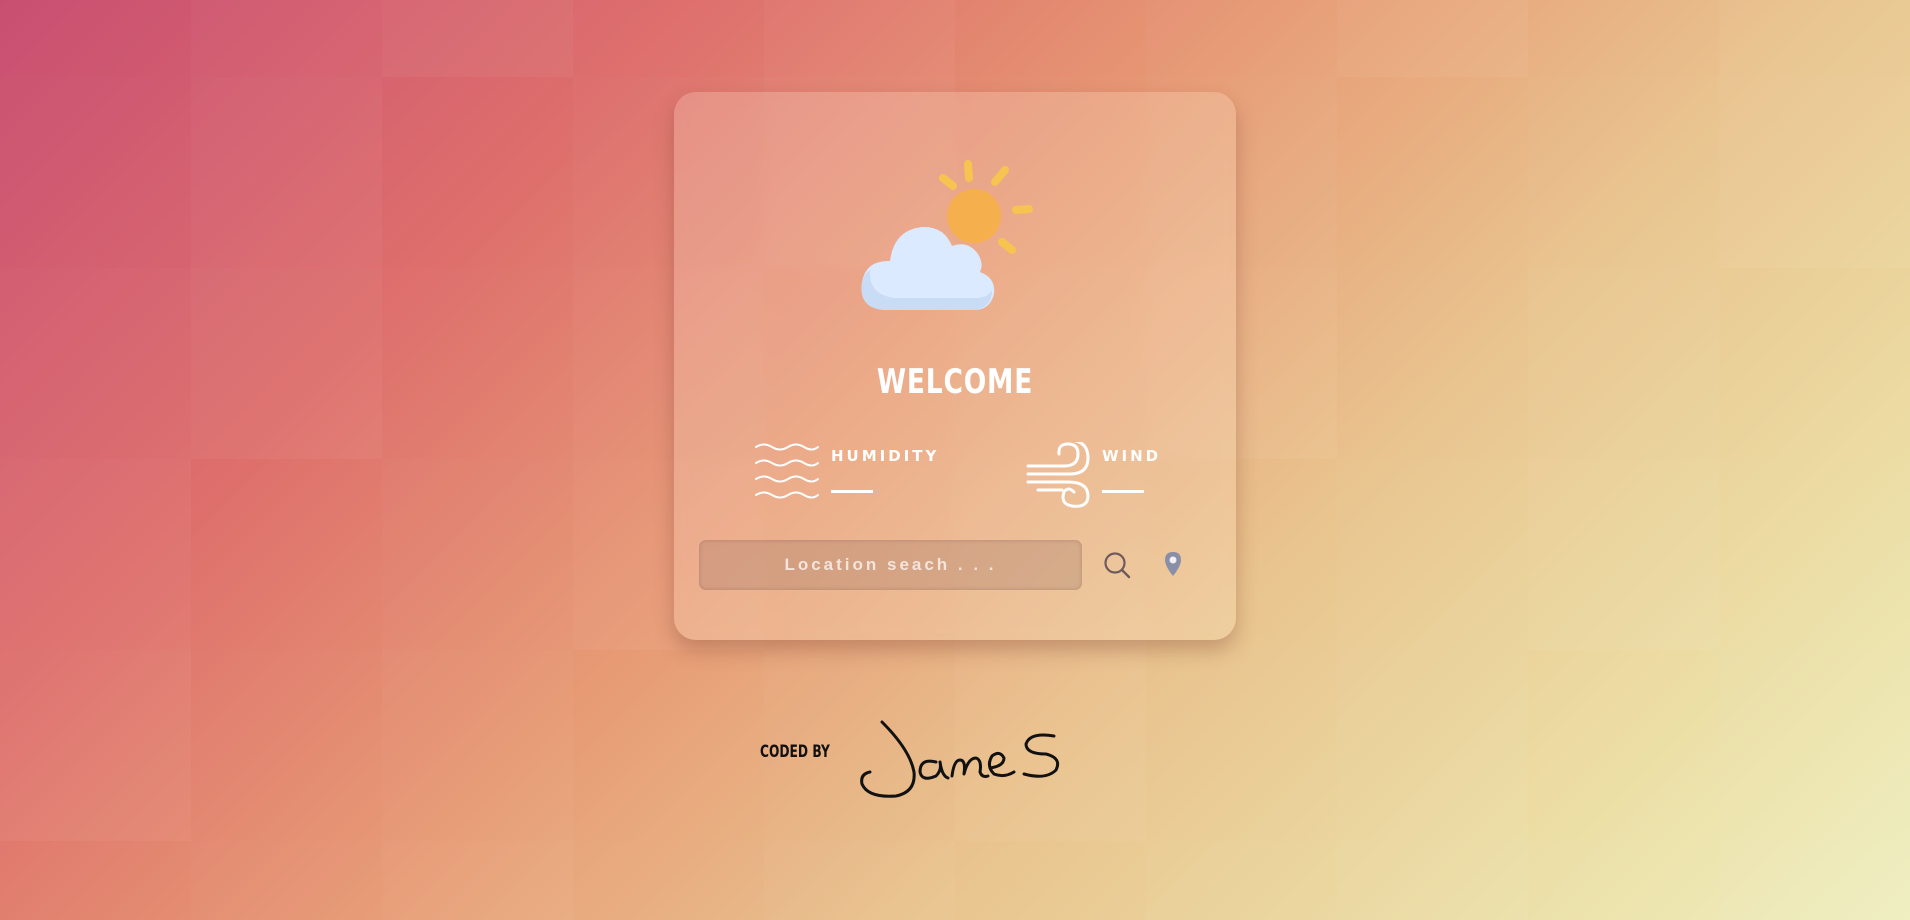  Describe the element at coordinates (1132, 456) in the screenshot. I see `wind-label: WIND` at that location.